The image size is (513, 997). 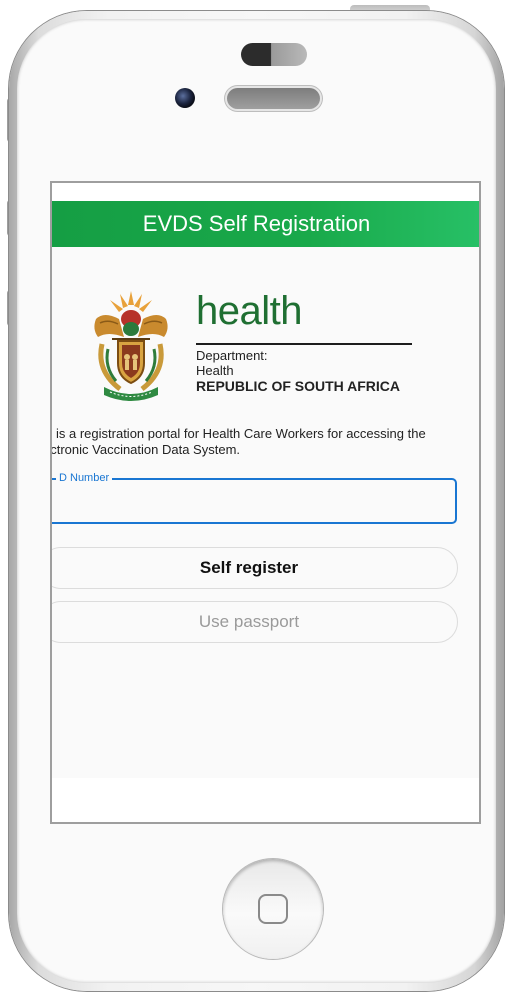 I want to click on id-number-input, so click(x=250, y=502).